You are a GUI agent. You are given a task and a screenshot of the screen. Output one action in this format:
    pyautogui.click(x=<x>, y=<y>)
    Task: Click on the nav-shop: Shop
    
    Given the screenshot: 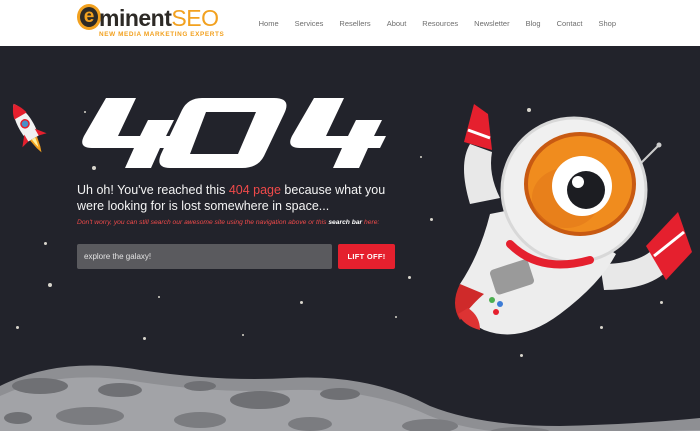 What is the action you would take?
    pyautogui.click(x=607, y=23)
    